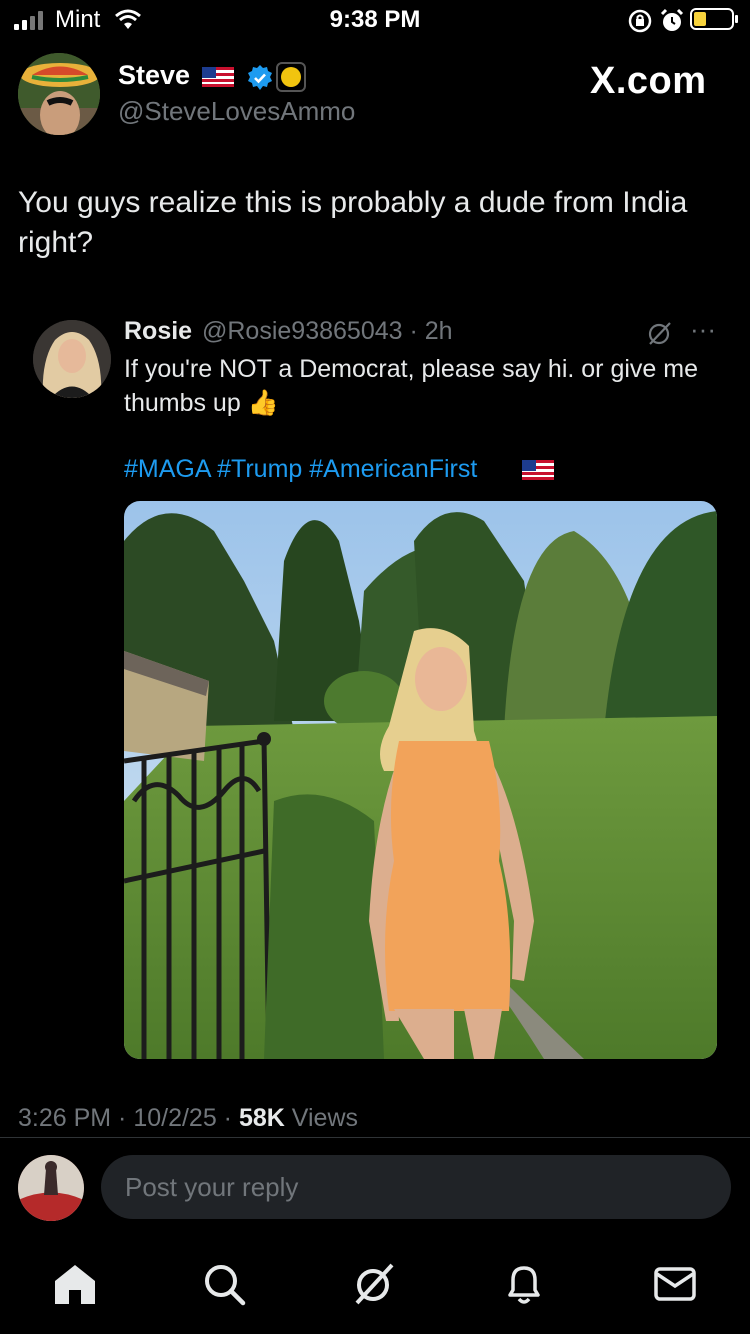  I want to click on user-avatar, so click(51, 1188).